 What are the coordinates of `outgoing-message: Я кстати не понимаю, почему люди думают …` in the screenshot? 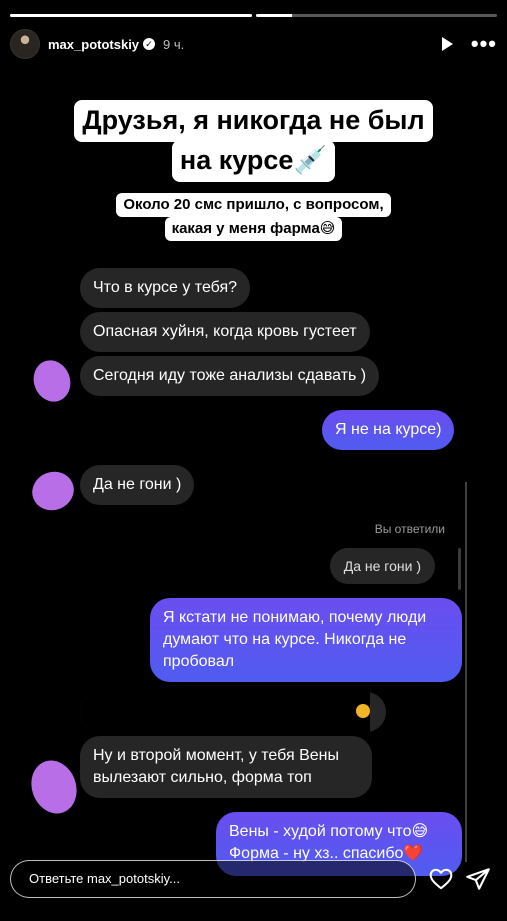 It's located at (306, 640).